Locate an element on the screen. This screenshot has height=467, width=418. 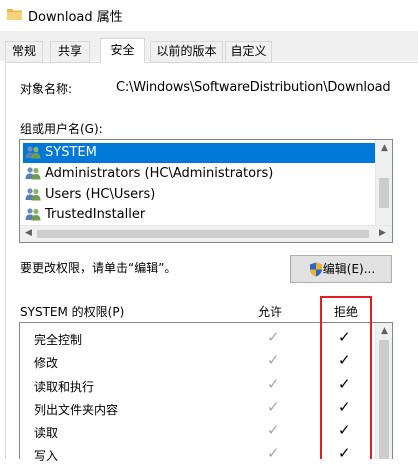
user-name: Administrators (HC\Administrators) is located at coordinates (159, 173).